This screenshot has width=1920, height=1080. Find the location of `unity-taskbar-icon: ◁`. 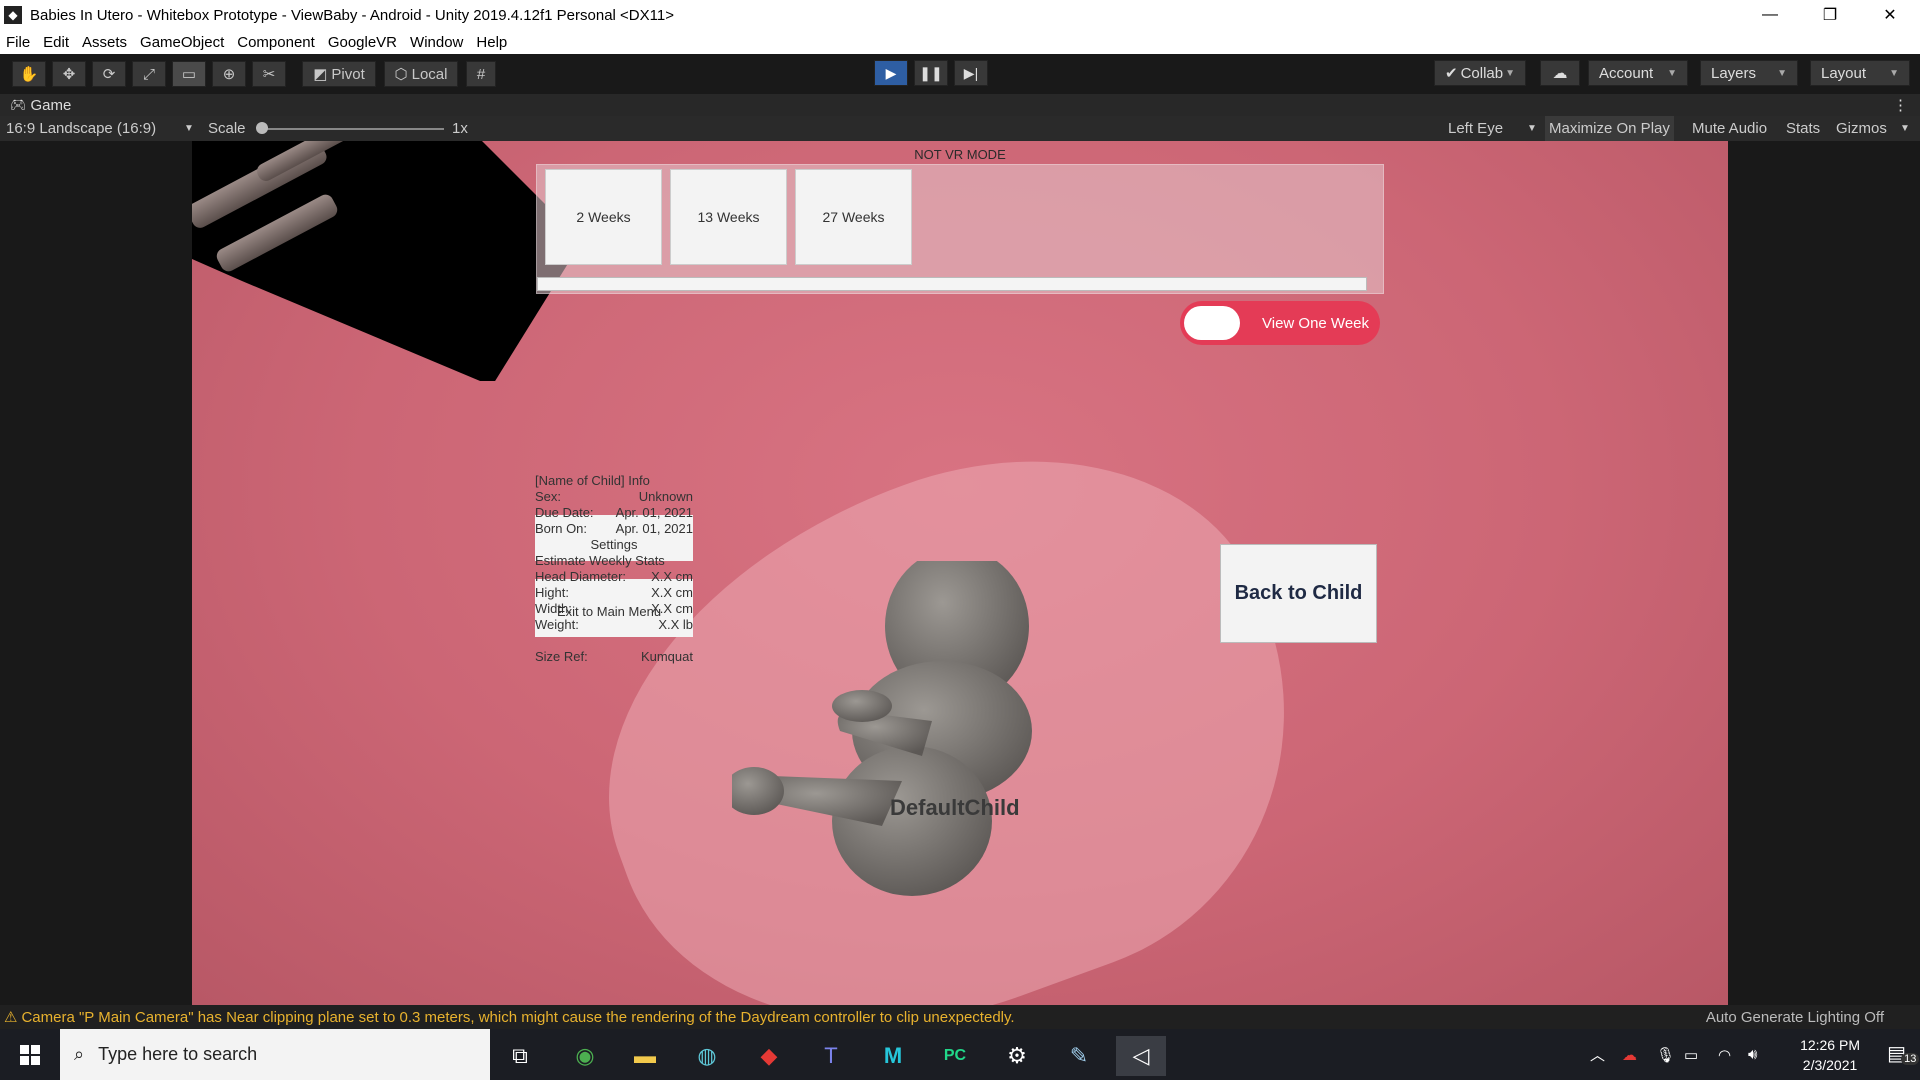

unity-taskbar-icon: ◁ is located at coordinates (1141, 1056).